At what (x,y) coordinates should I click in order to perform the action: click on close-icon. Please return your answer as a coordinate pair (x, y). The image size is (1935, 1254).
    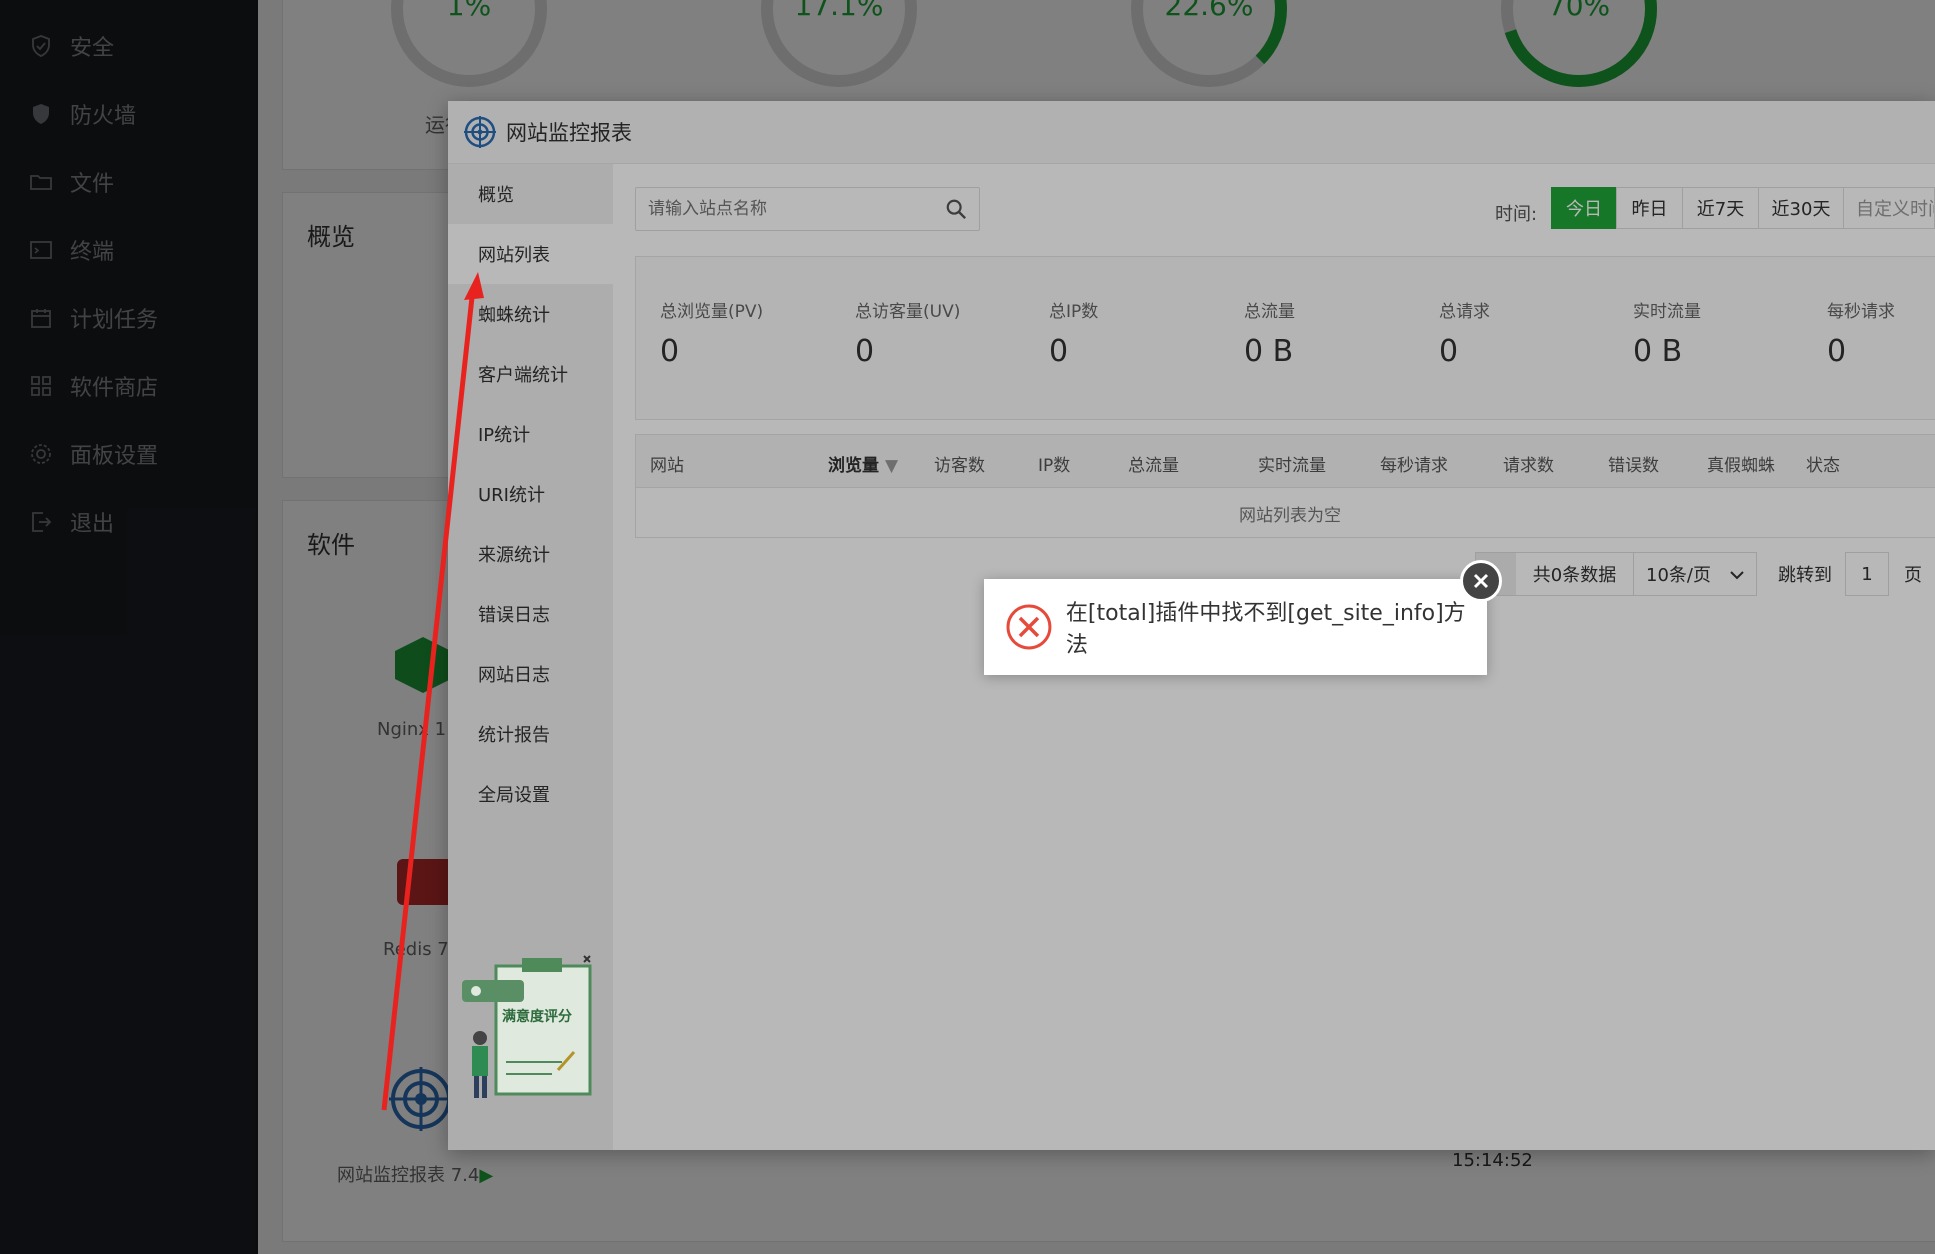
    Looking at the image, I should click on (1481, 581).